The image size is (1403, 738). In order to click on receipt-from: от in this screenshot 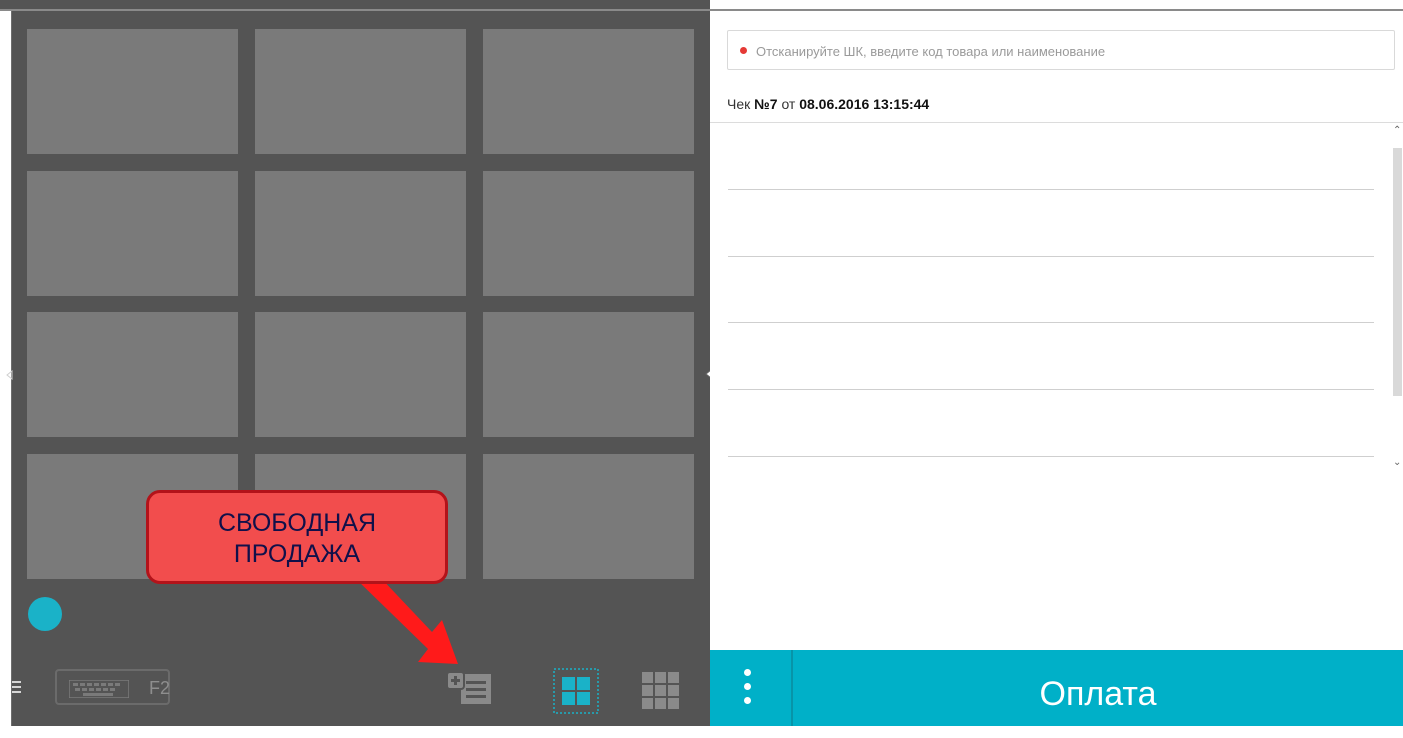, I will do `click(788, 104)`.